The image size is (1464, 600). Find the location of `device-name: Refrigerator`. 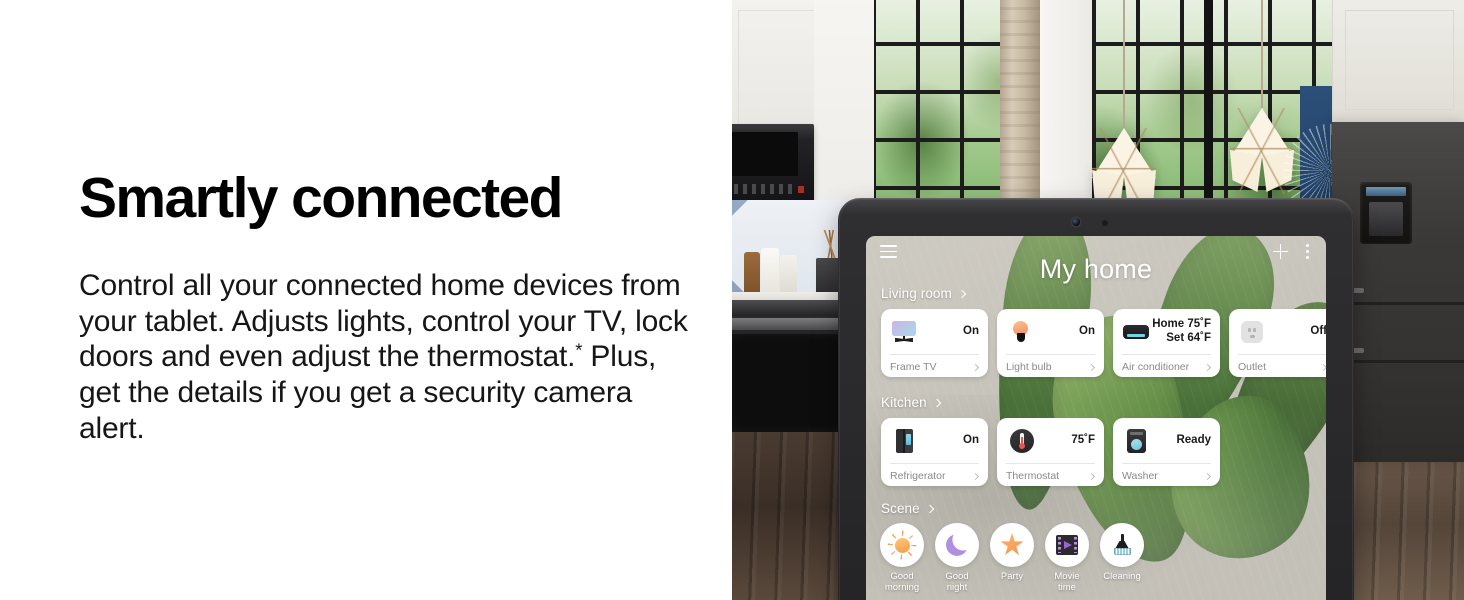

device-name: Refrigerator is located at coordinates (918, 476).